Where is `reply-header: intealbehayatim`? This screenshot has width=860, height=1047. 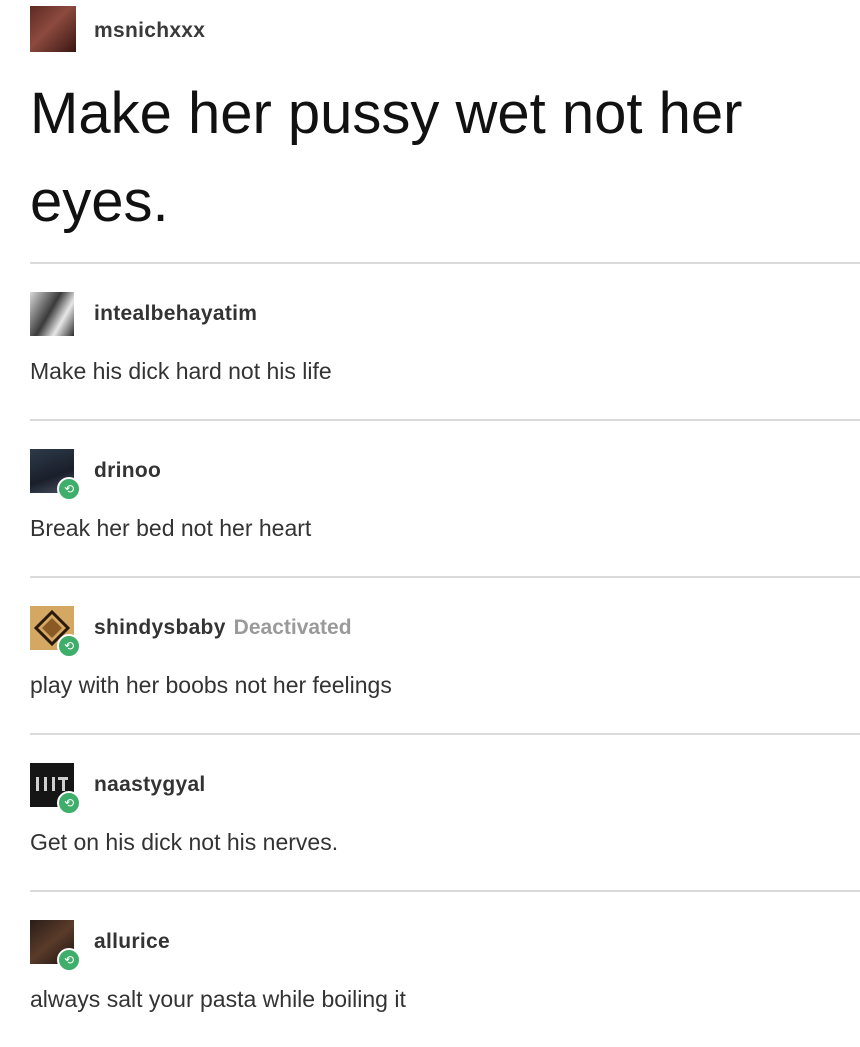 reply-header: intealbehayatim is located at coordinates (143, 314).